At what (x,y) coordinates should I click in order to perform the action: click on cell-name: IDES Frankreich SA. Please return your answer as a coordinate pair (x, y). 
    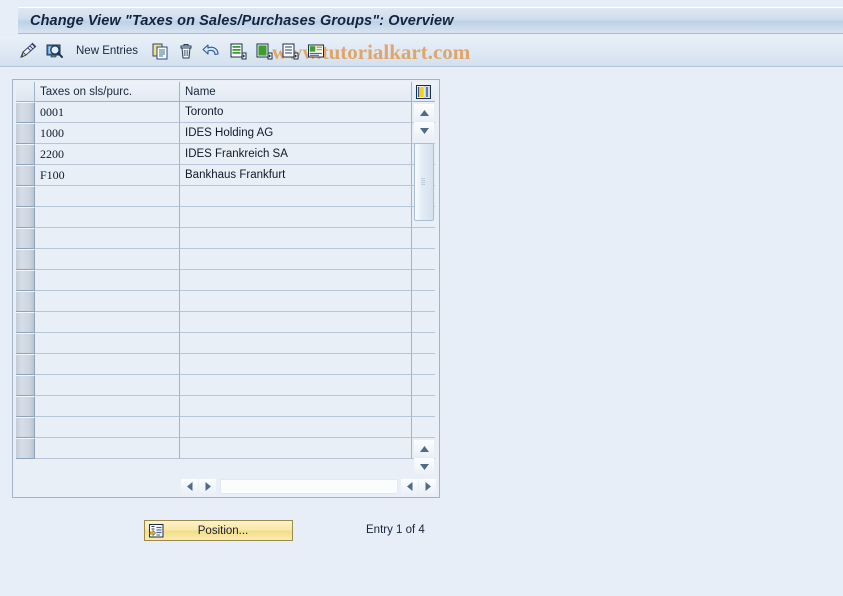
    Looking at the image, I should click on (296, 154).